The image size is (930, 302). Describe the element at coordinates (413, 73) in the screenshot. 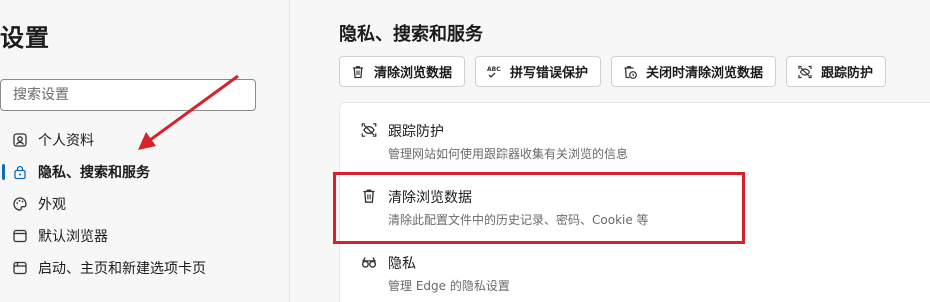

I see `chip-label: 清除浏览数据` at that location.